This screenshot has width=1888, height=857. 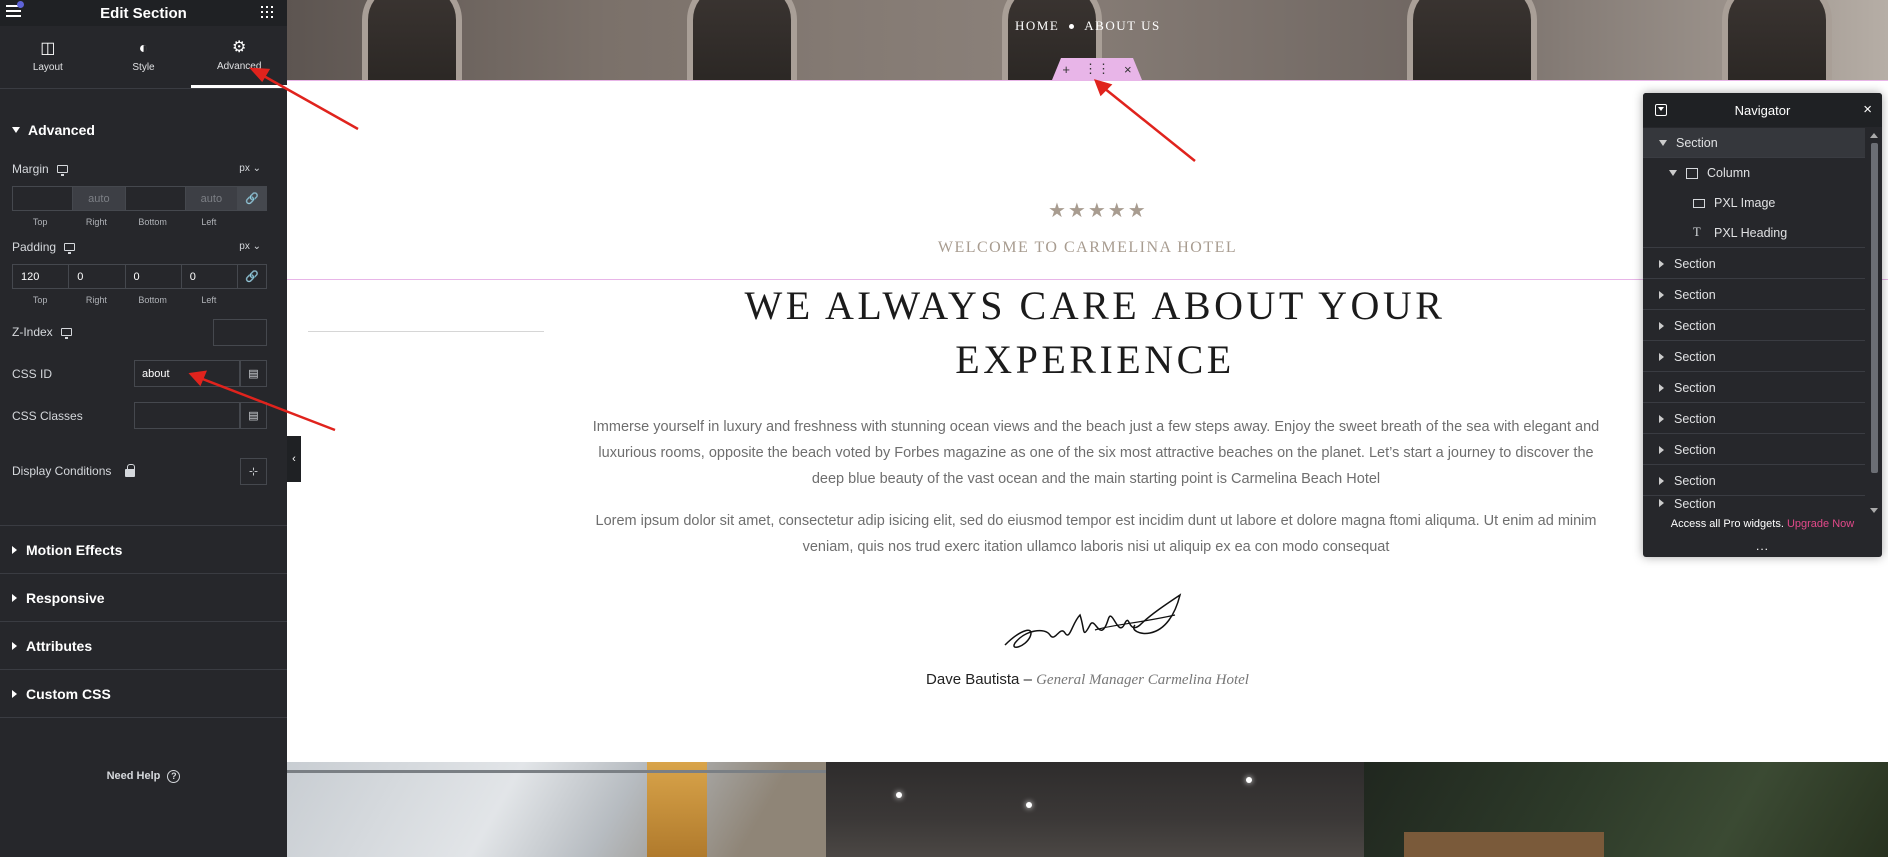 What do you see at coordinates (197, 378) in the screenshot?
I see `arrow-head` at bounding box center [197, 378].